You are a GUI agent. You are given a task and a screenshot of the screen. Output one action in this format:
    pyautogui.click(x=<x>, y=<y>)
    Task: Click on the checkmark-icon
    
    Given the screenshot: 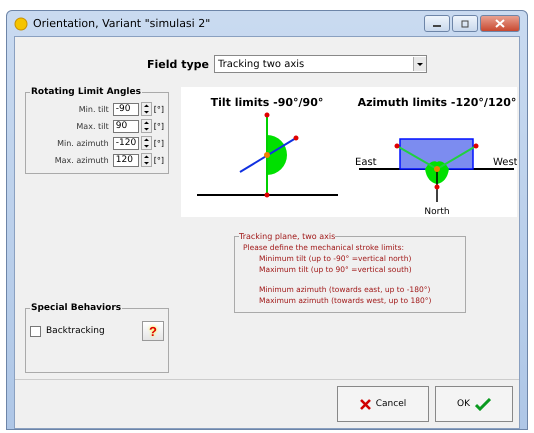 What is the action you would take?
    pyautogui.click(x=483, y=404)
    